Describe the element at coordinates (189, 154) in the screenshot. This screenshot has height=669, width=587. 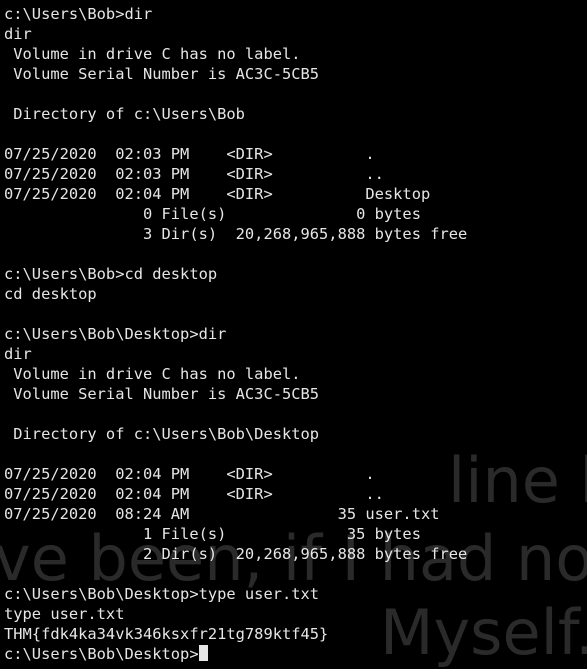
I see `output-line: 07/25/2020 02:03 PM <DIR> .` at that location.